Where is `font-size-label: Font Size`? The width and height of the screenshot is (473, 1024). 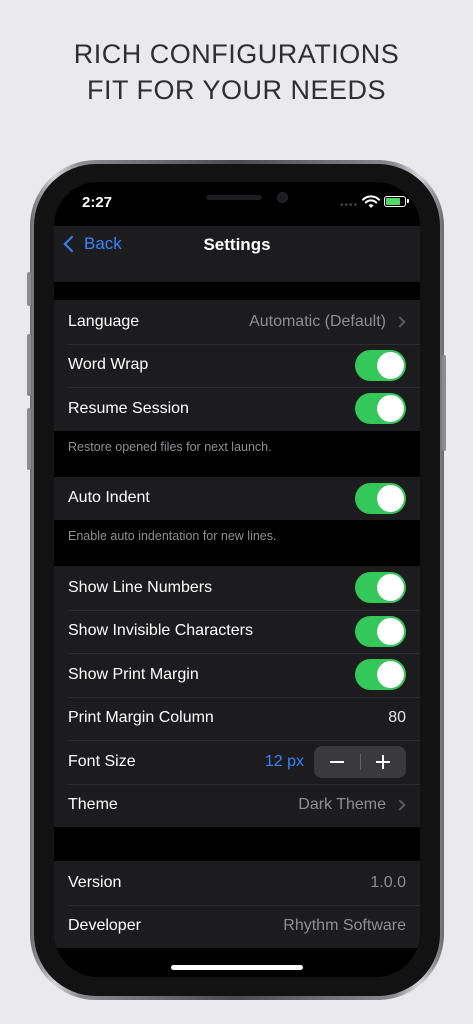
font-size-label: Font Size is located at coordinates (102, 761).